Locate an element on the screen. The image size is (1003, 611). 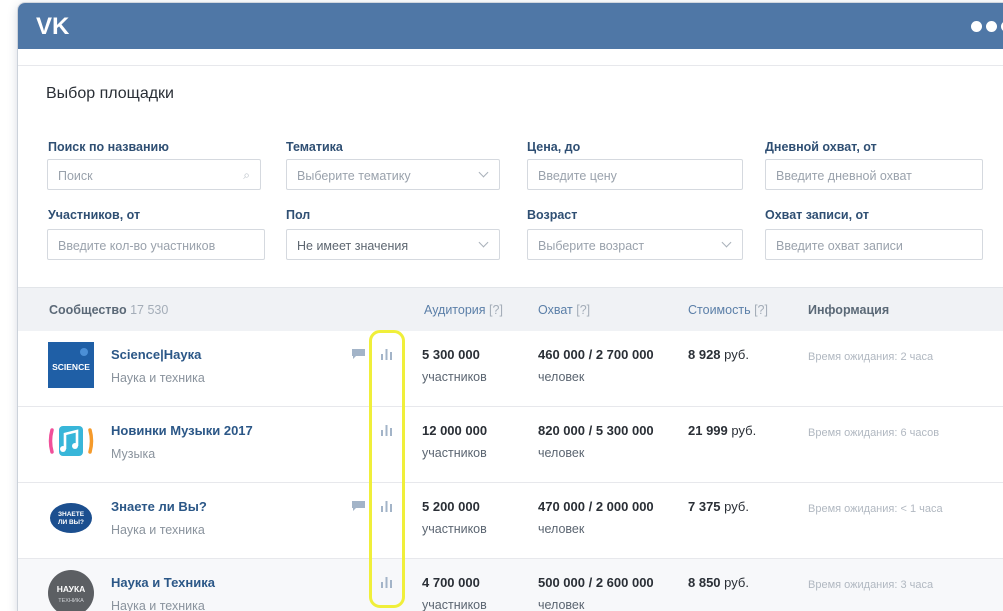
price-value: 8 850 руб. is located at coordinates (718, 582).